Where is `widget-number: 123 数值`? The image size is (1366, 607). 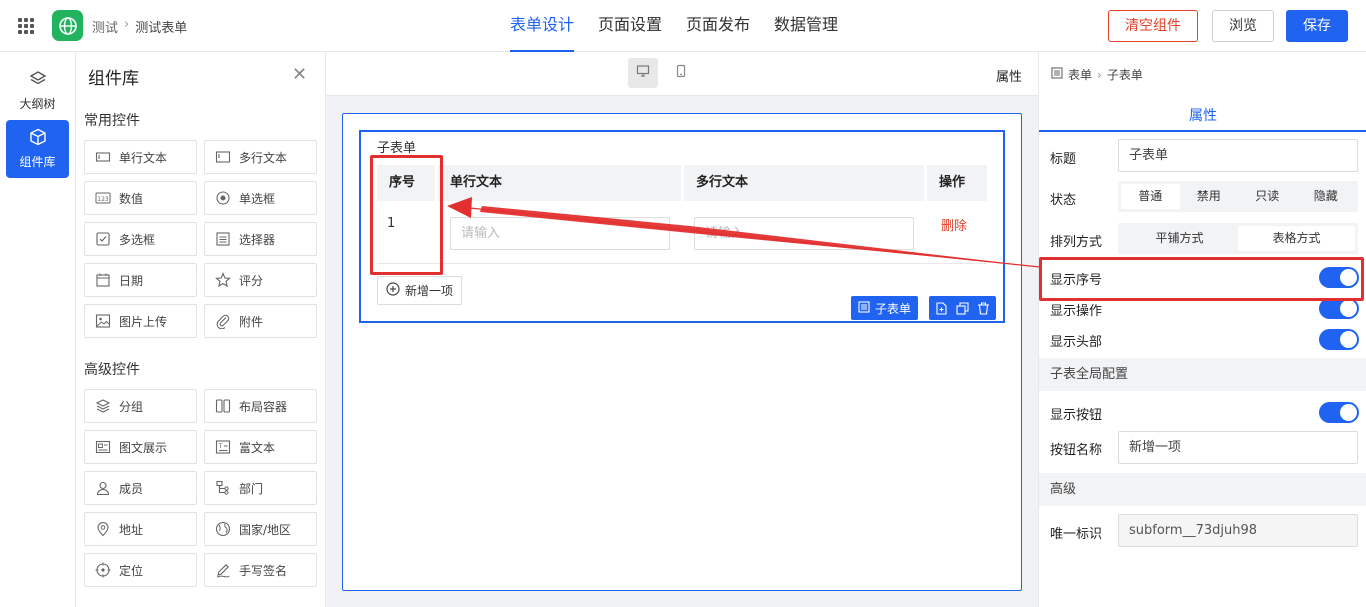 widget-number: 123 数值 is located at coordinates (140, 198).